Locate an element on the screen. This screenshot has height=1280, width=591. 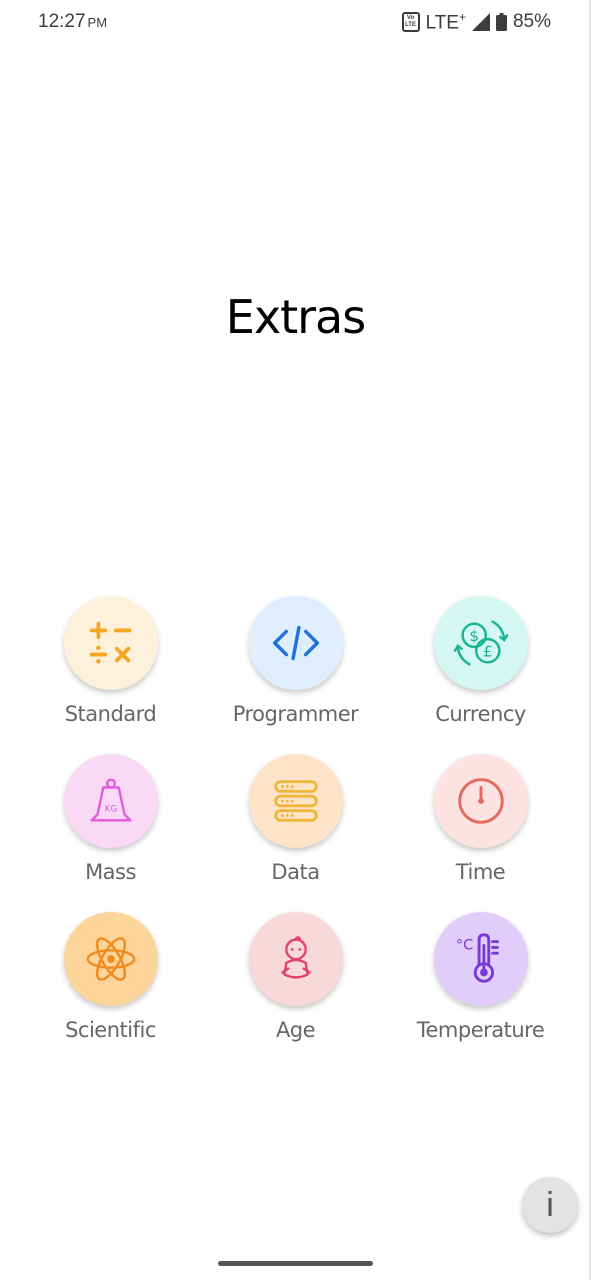
data-storage-icon is located at coordinates (295, 801).